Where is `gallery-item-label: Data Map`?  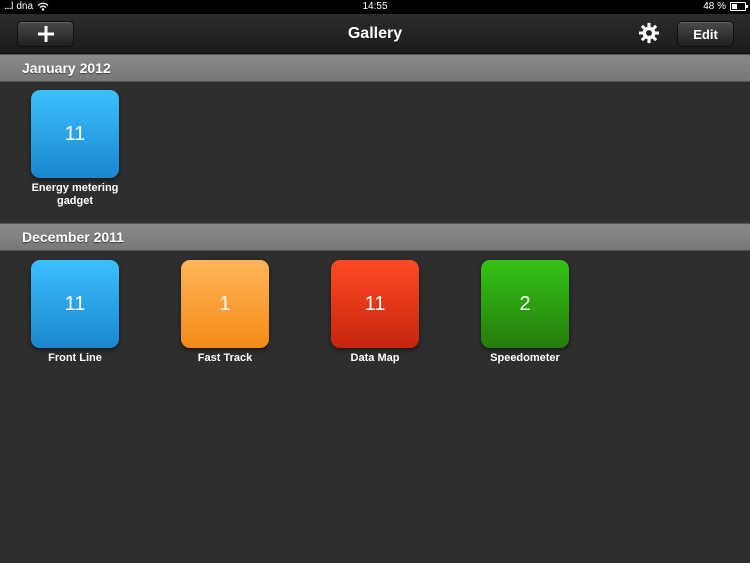 gallery-item-label: Data Map is located at coordinates (375, 358).